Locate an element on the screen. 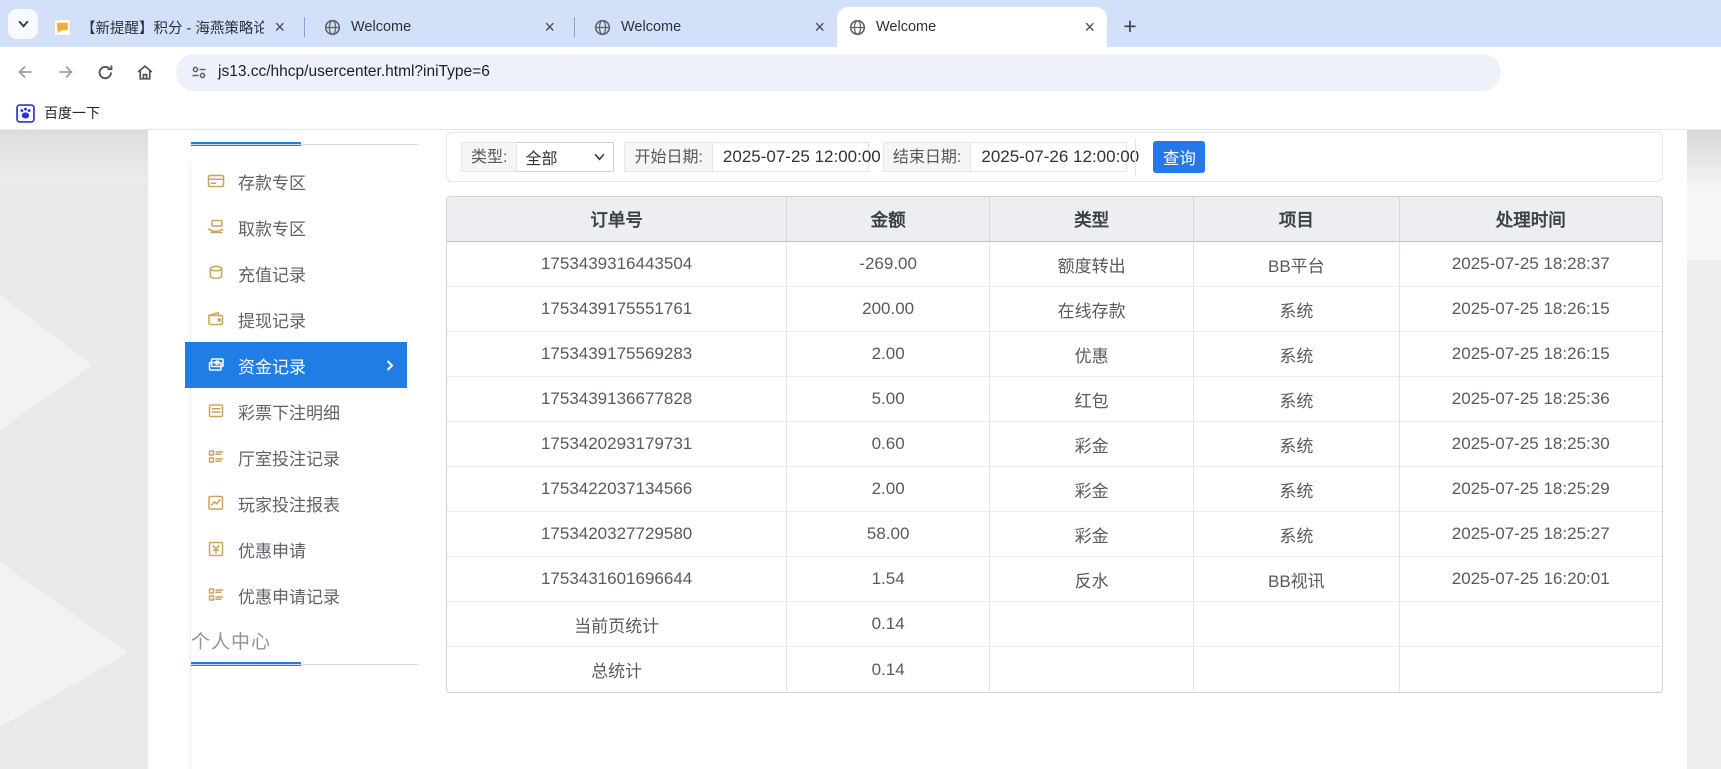 The height and width of the screenshot is (769, 1721). sidebar-item-label: 提现记录 is located at coordinates (272, 321).